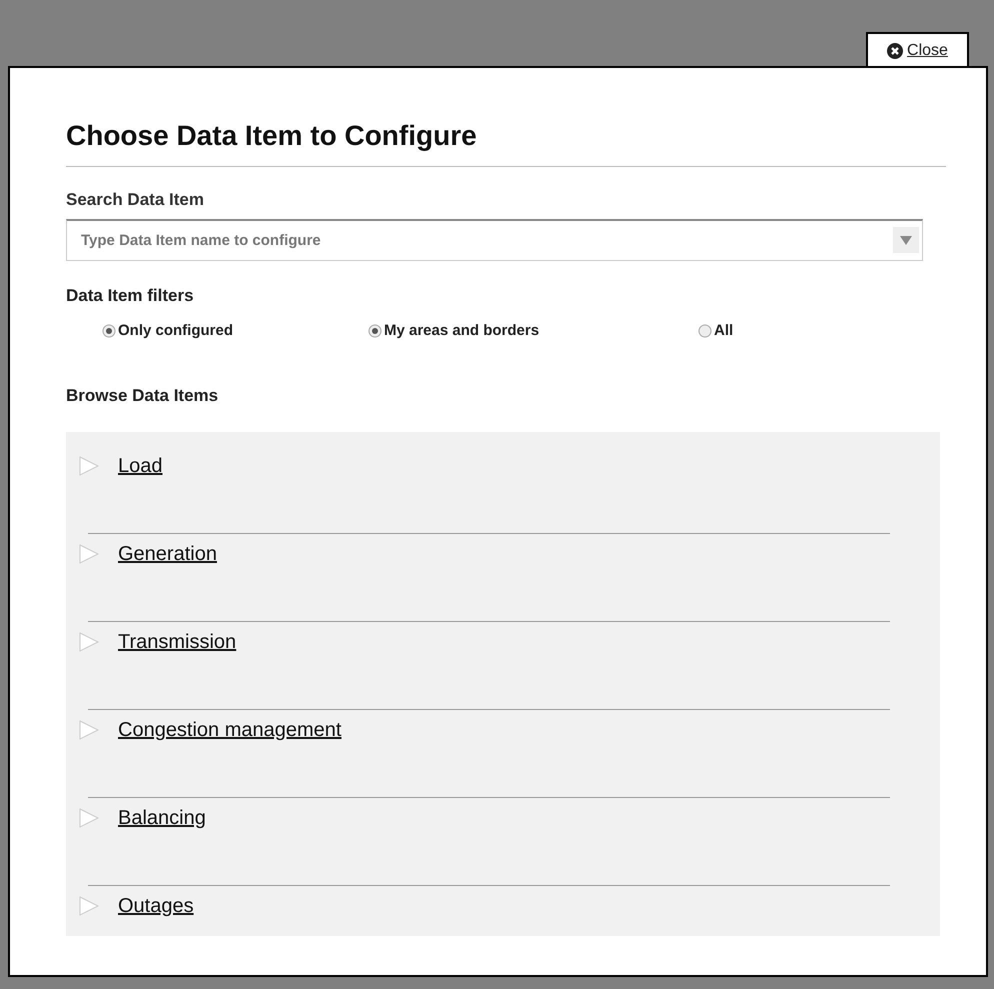  What do you see at coordinates (140, 466) in the screenshot?
I see `category-link: Load` at bounding box center [140, 466].